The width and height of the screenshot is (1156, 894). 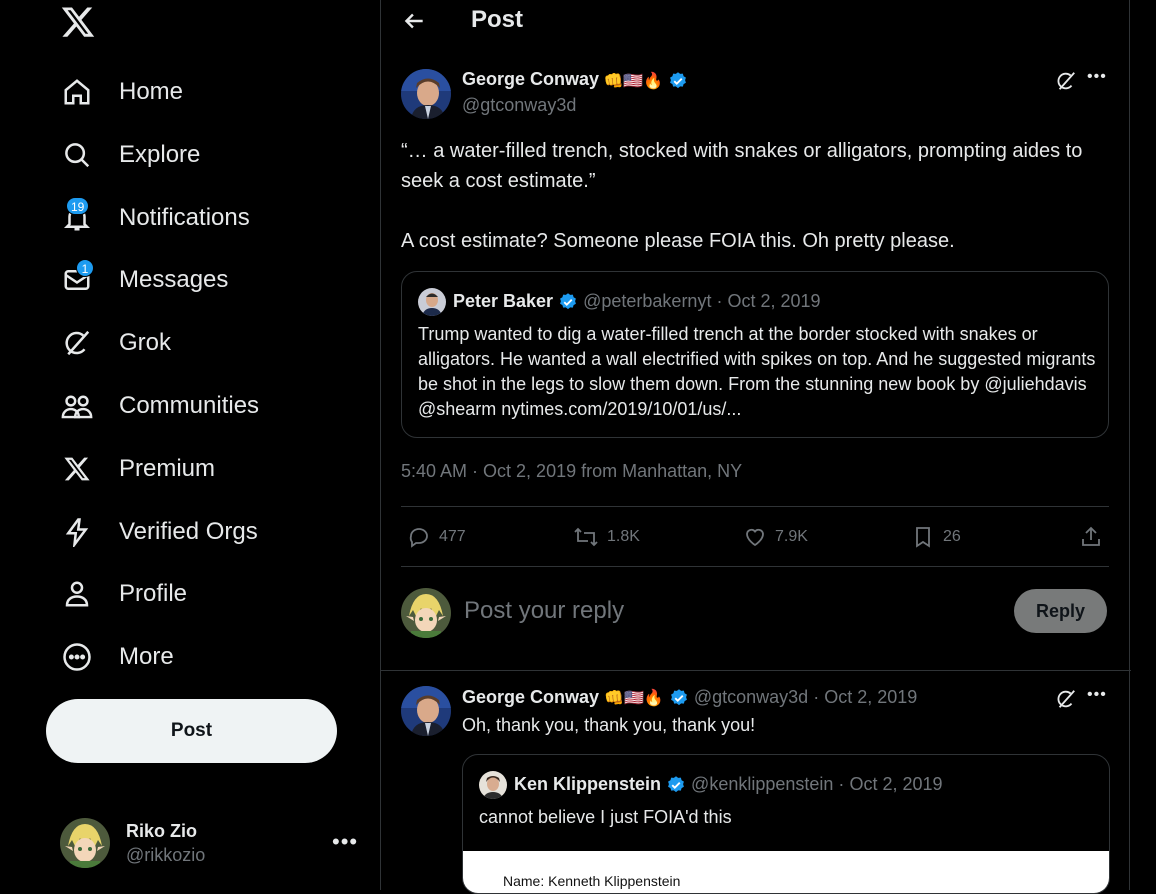 I want to click on engagement-bar: 477 1.8K 7.9K 26, so click(x=755, y=536).